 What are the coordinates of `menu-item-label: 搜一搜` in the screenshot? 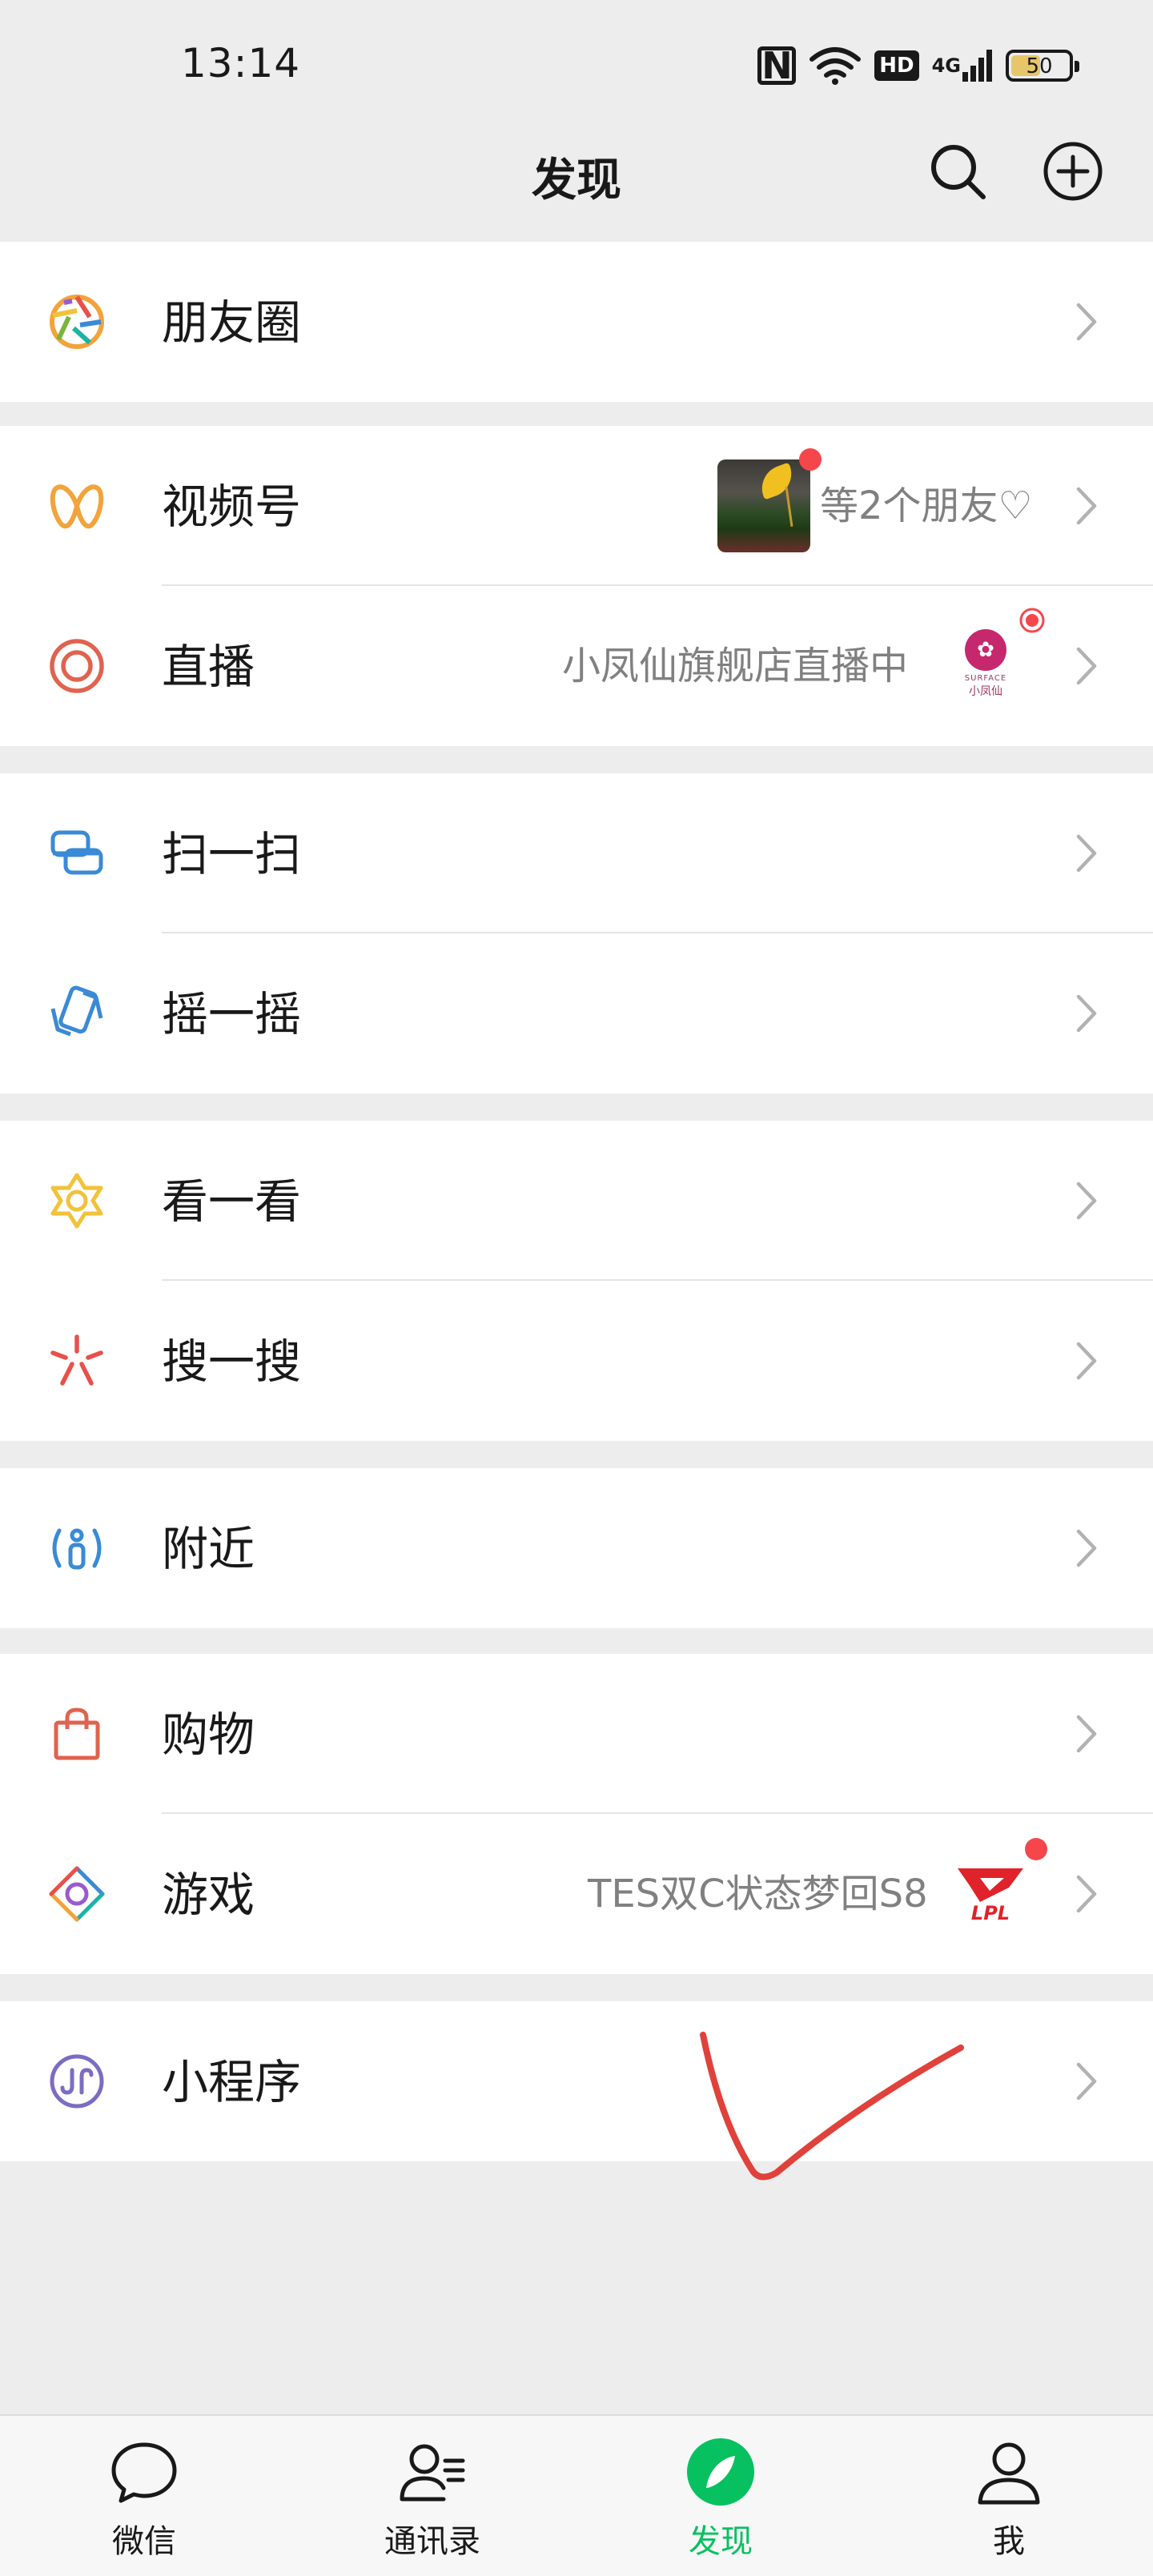 It's located at (232, 1362).